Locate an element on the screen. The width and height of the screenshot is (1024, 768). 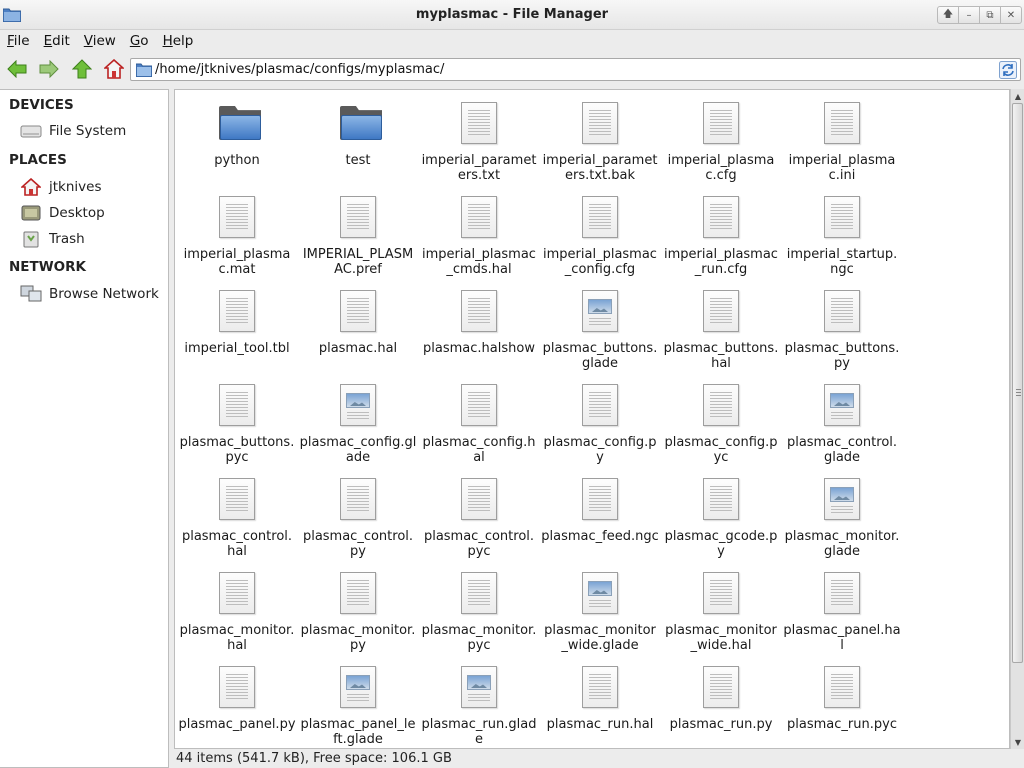
scroll-down-arrow: ▼ is located at coordinates (1017, 742).